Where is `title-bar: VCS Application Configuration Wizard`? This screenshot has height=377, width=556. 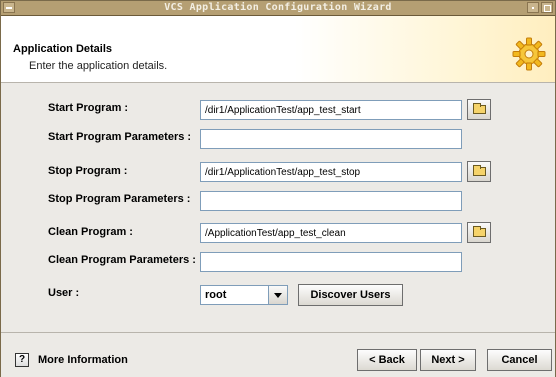 title-bar: VCS Application Configuration Wizard is located at coordinates (278, 8).